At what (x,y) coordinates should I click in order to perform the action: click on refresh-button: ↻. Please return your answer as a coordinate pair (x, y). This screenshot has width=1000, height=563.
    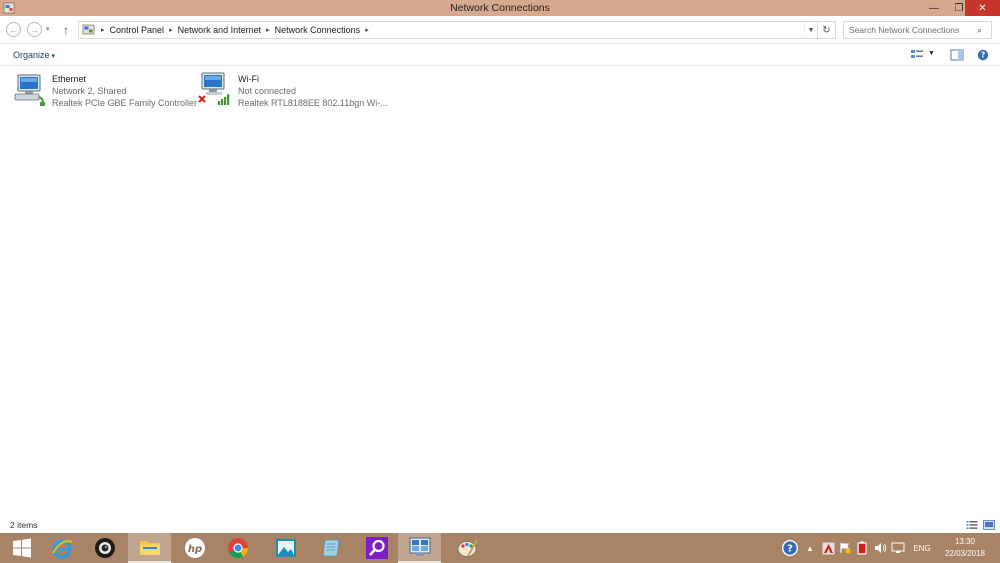
    Looking at the image, I should click on (827, 30).